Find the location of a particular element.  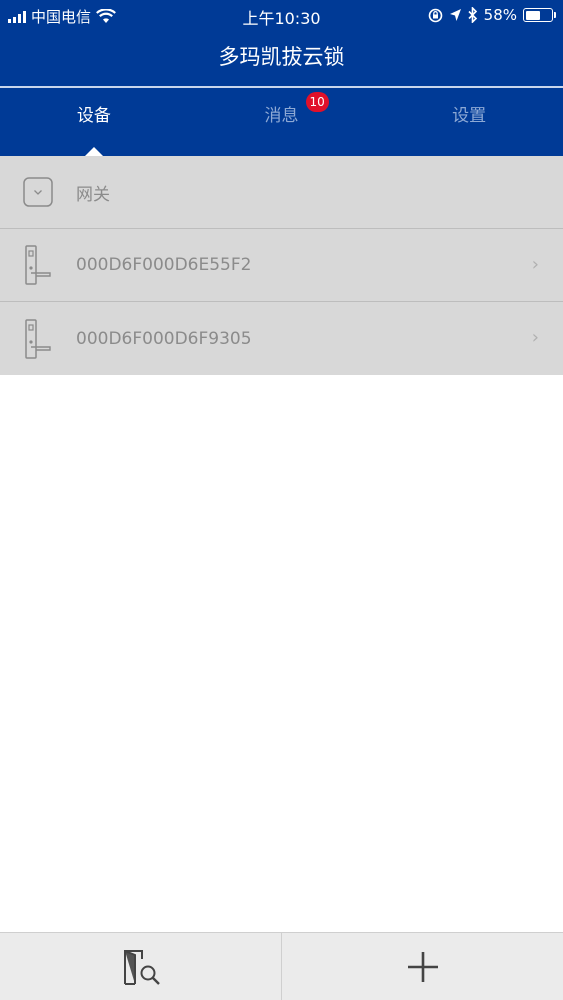

battery-fill is located at coordinates (532, 15).